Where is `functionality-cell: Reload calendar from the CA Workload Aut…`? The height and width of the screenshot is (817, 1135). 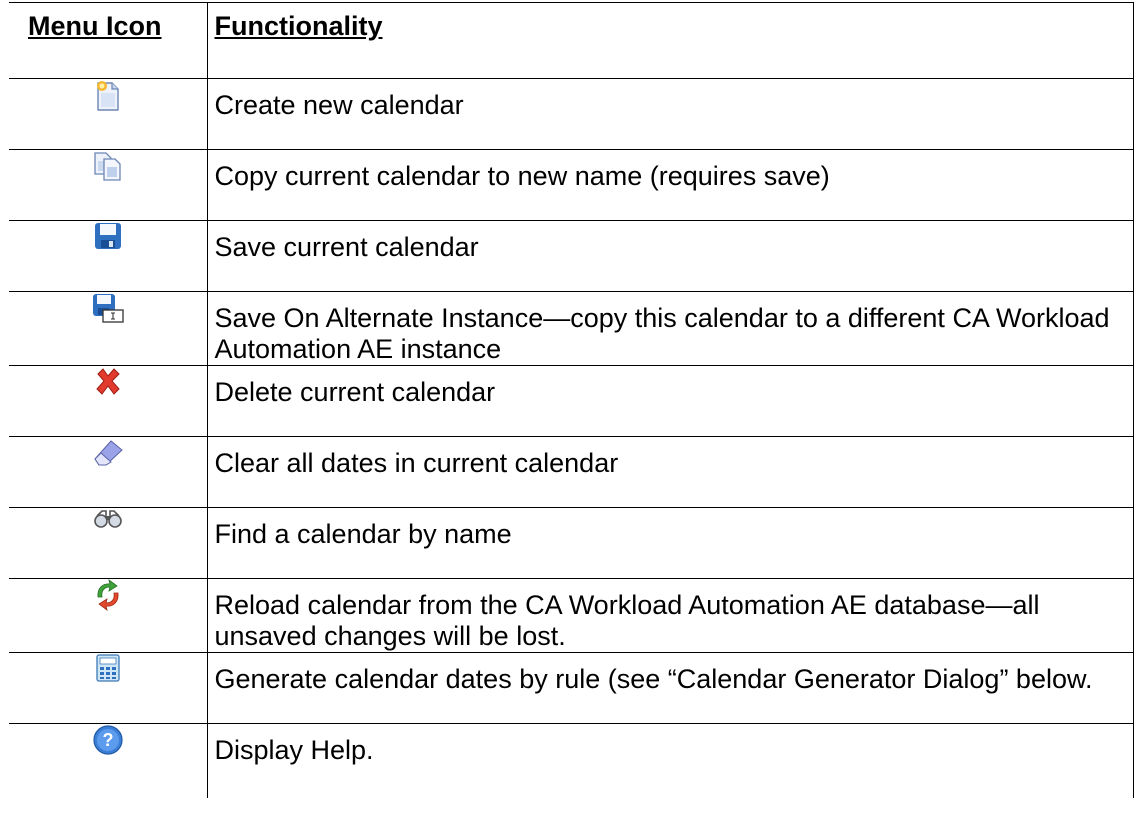 functionality-cell: Reload calendar from the CA Workload Aut… is located at coordinates (670, 615).